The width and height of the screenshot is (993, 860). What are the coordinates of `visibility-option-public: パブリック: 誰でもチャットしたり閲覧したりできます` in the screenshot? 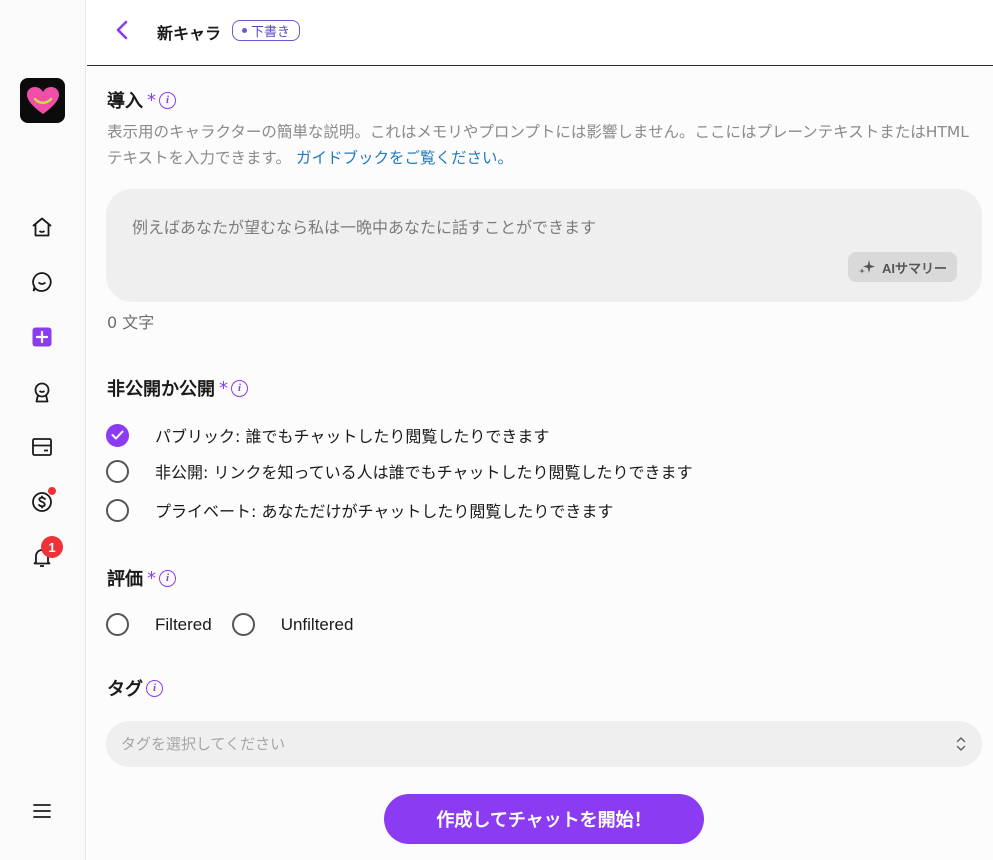 It's located at (327, 435).